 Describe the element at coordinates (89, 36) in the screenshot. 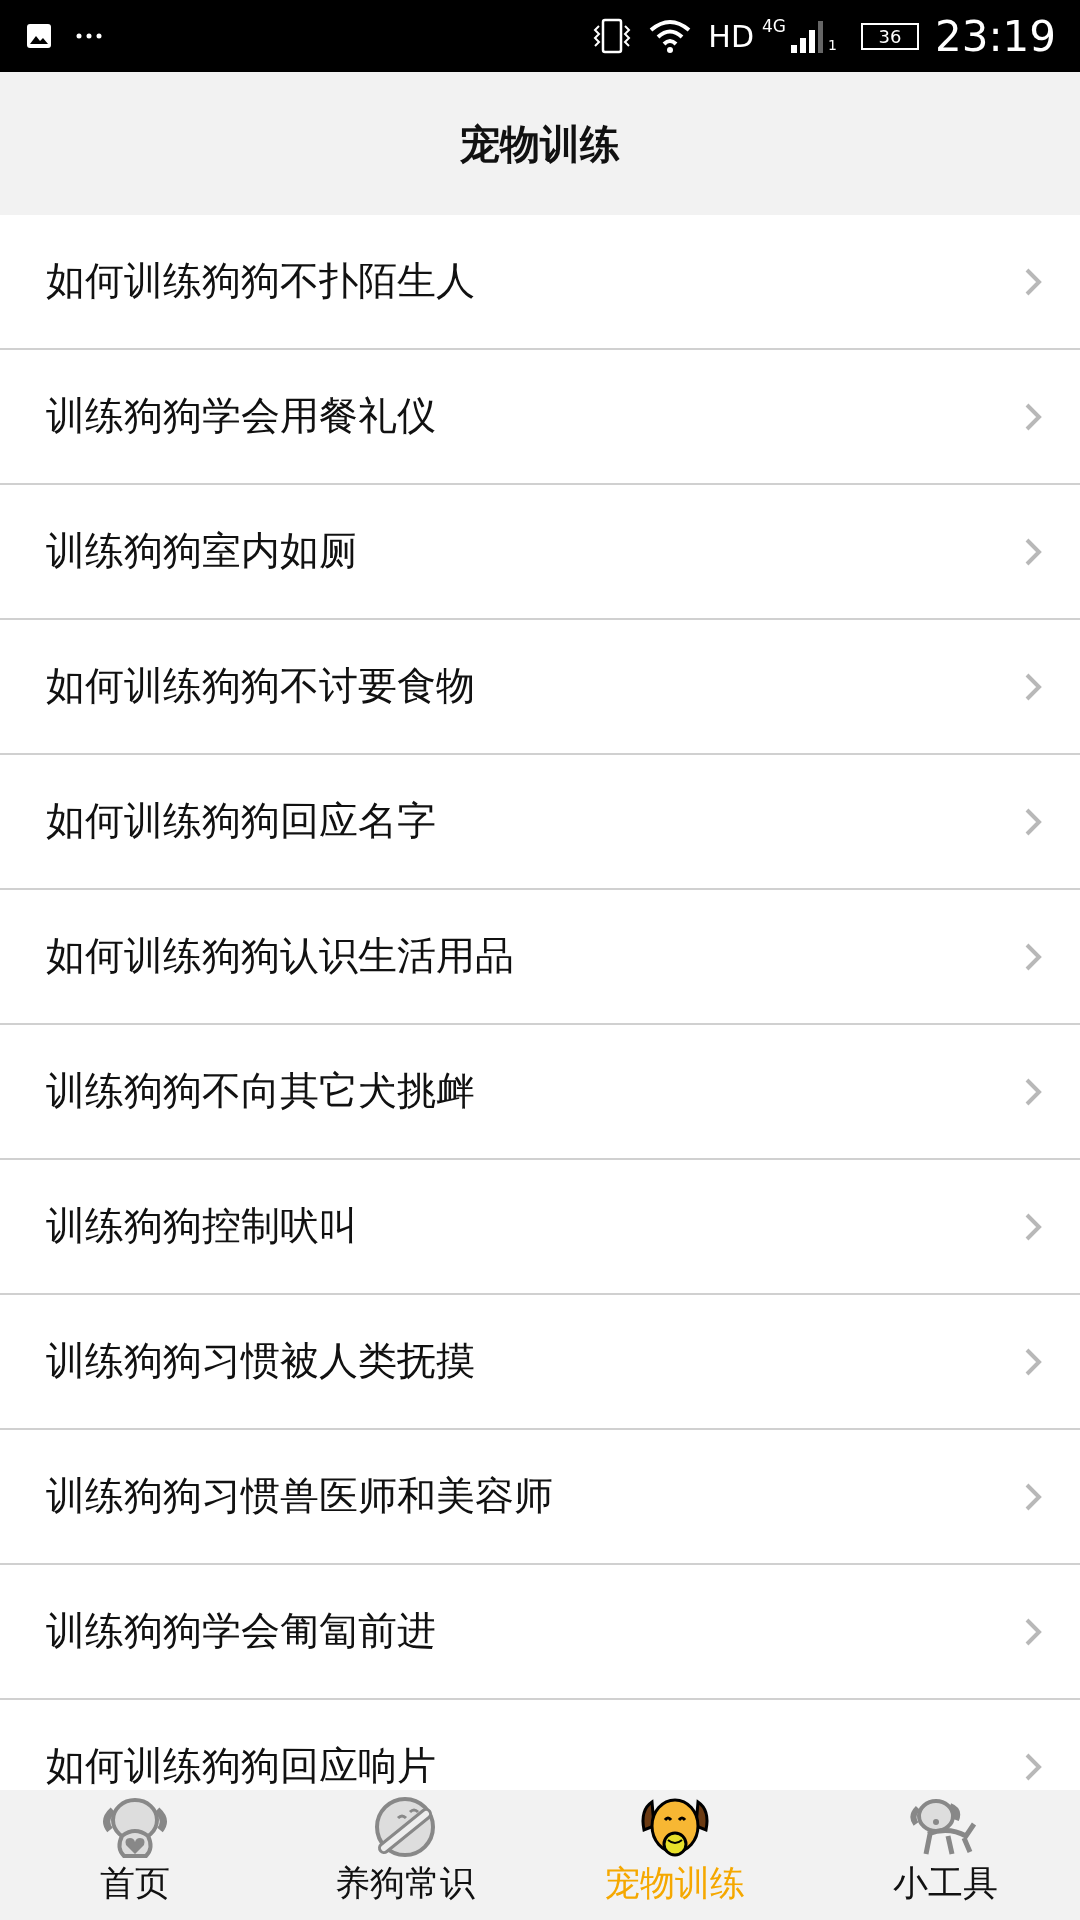

I see `more-icon` at that location.